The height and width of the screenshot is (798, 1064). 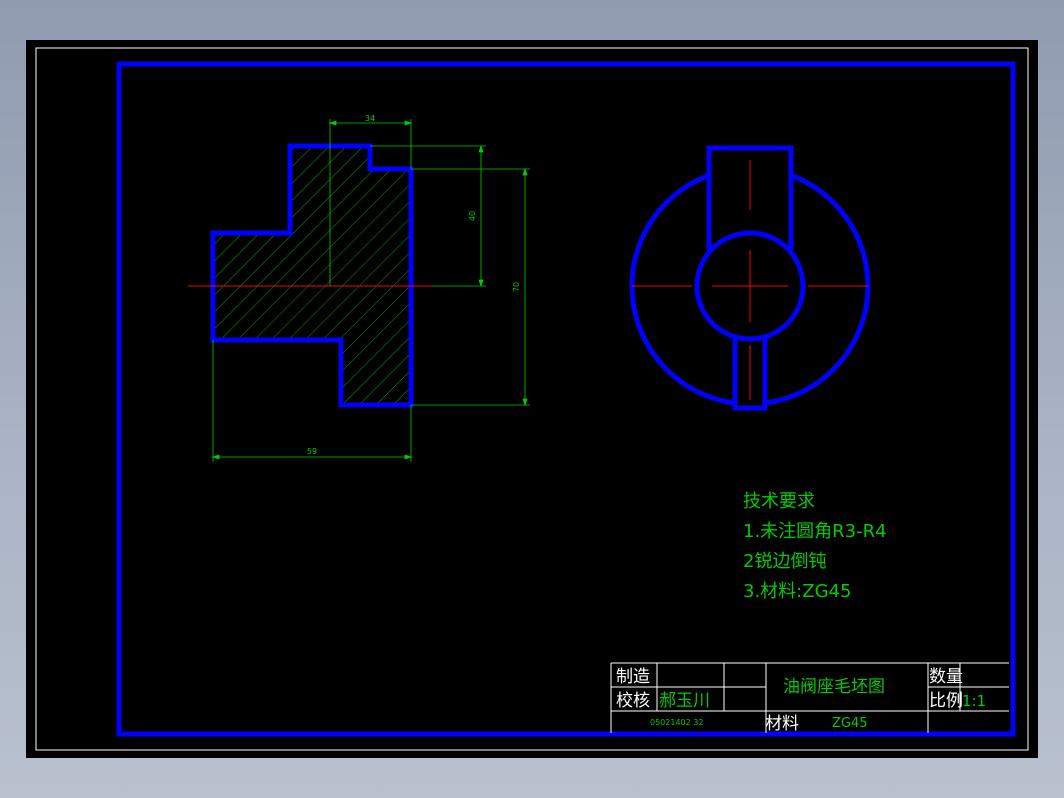 What do you see at coordinates (782, 724) in the screenshot?
I see `title-block-material-label: 材料` at bounding box center [782, 724].